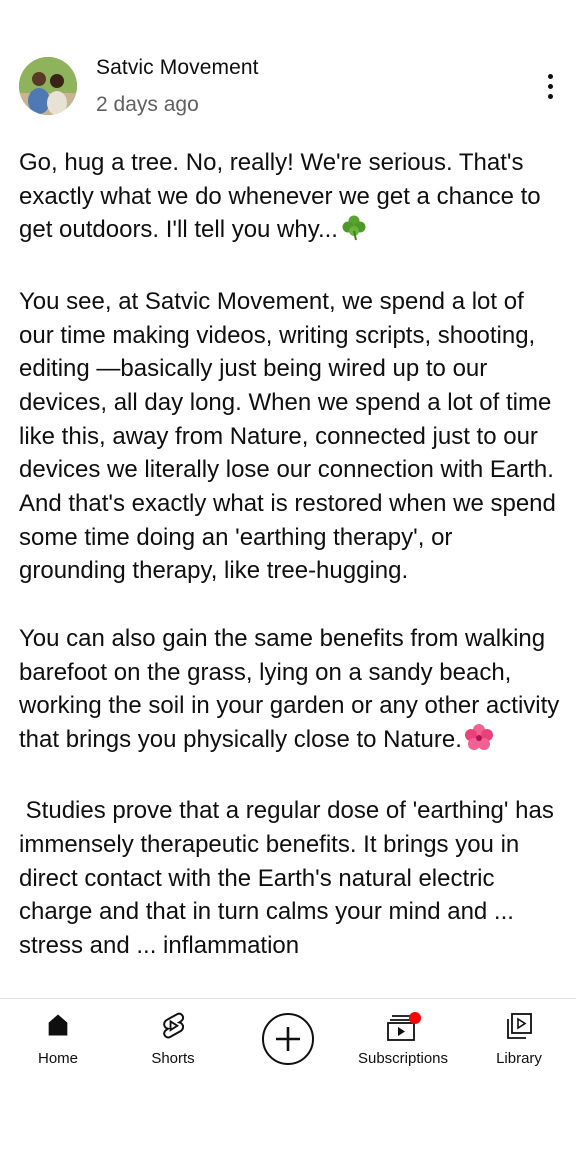 This screenshot has width=576, height=1152. Describe the element at coordinates (519, 1058) in the screenshot. I see `nav-library-label: Library` at that location.